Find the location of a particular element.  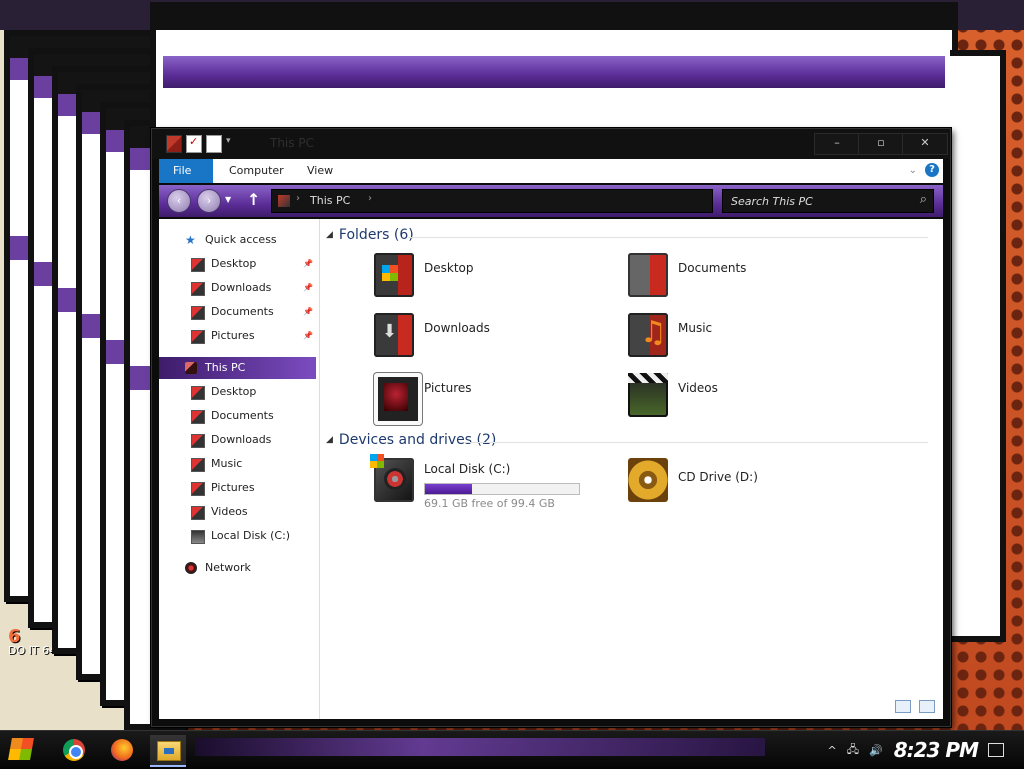

details-view-icon is located at coordinates (903, 706).